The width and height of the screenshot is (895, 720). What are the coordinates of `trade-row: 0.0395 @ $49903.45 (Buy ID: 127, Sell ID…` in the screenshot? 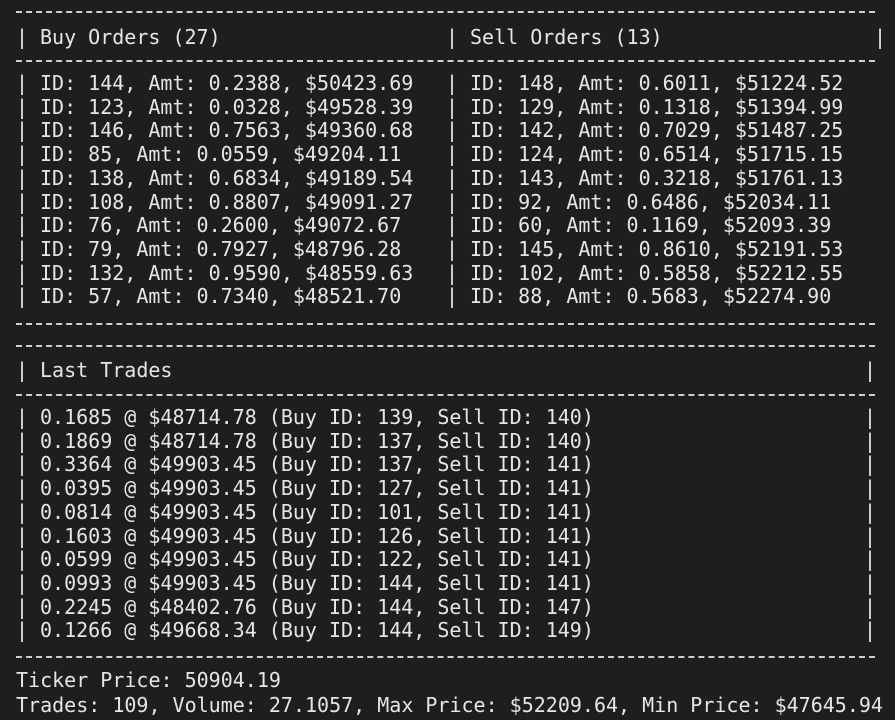 It's located at (317, 488).